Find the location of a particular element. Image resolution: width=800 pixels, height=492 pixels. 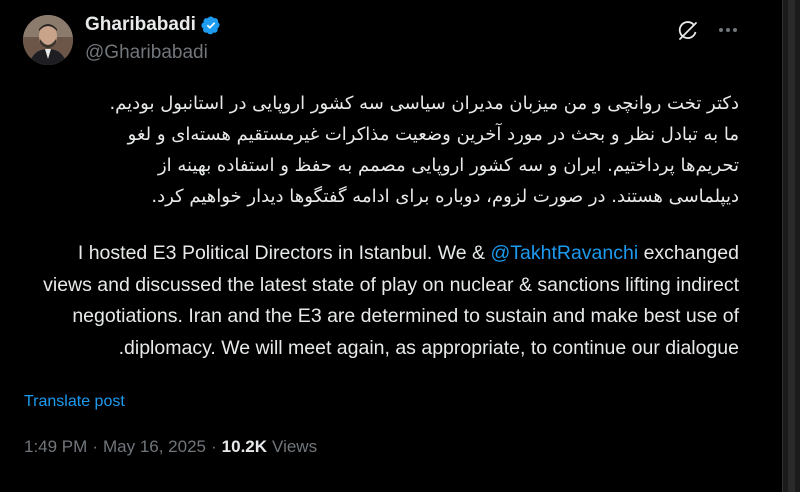

post-time: 1:49 PM is located at coordinates (55, 447).